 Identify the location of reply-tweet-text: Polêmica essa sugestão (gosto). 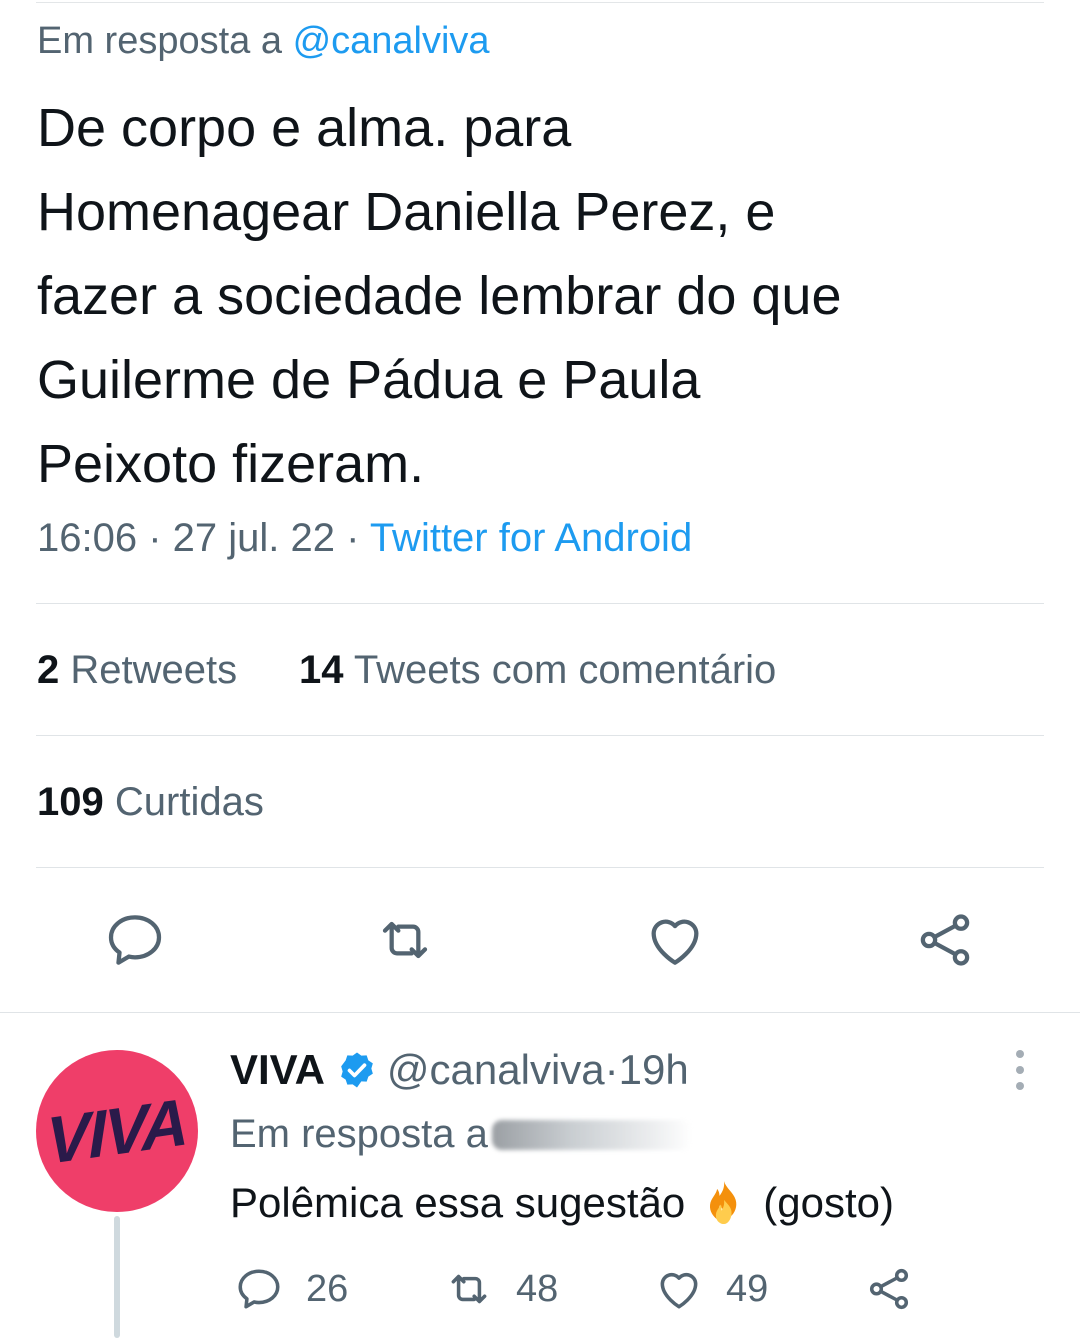
(562, 1203).